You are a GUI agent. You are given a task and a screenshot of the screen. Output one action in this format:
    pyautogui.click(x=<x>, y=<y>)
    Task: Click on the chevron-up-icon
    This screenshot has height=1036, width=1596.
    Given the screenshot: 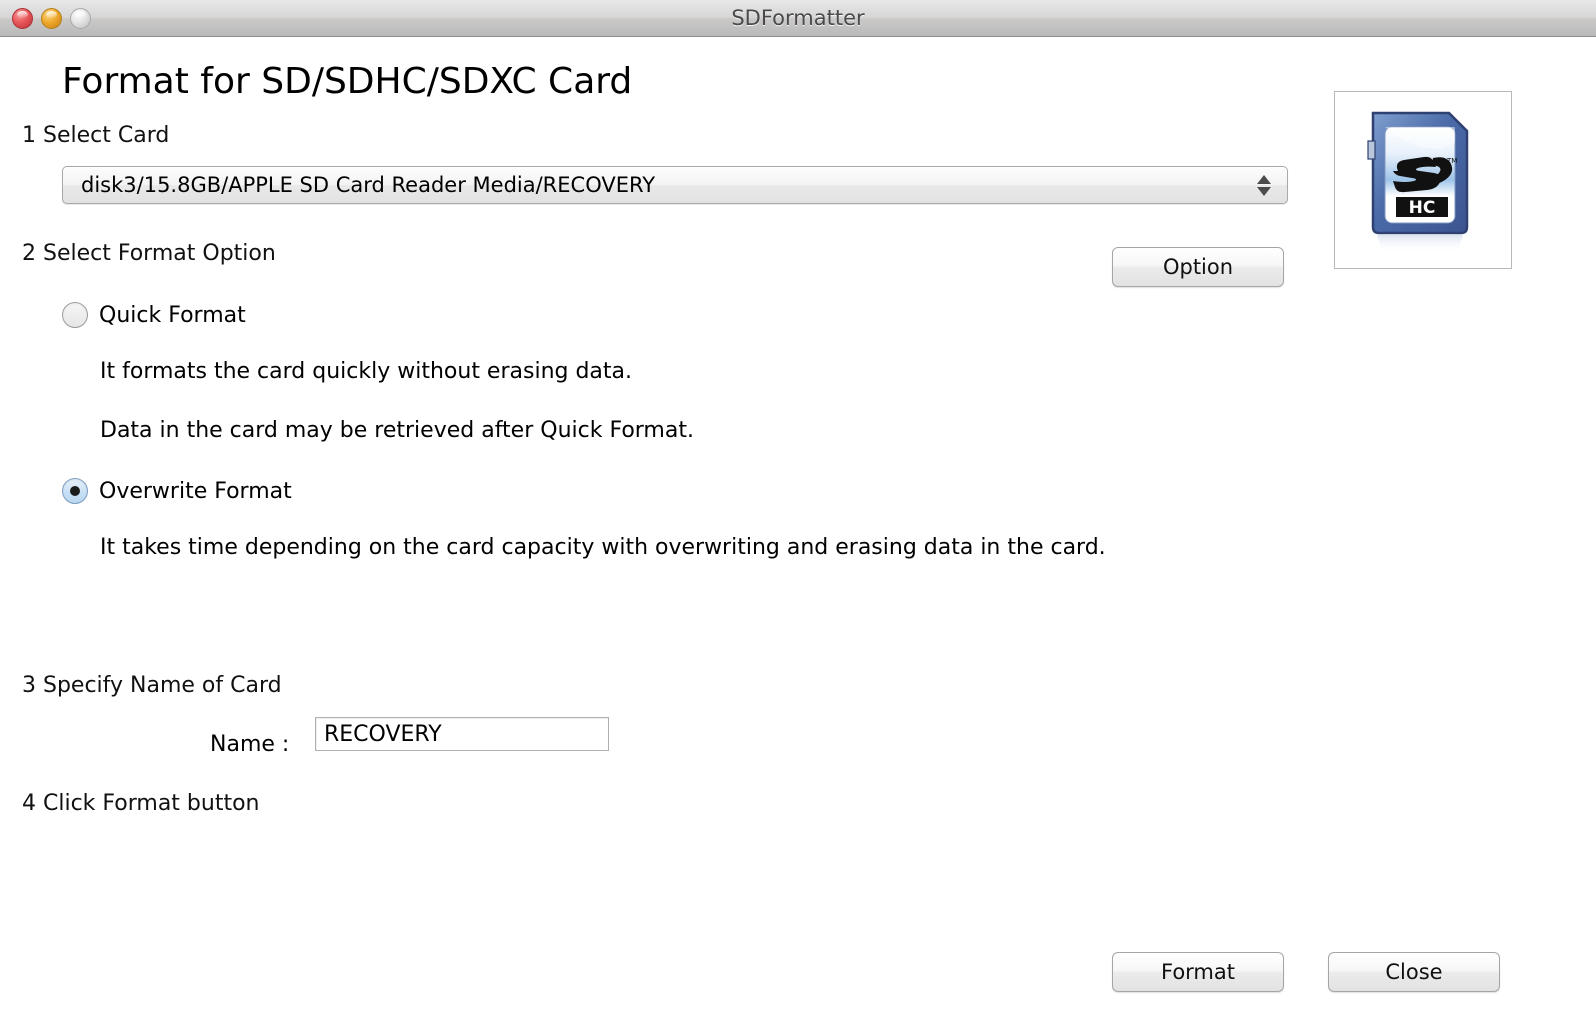 What is the action you would take?
    pyautogui.click(x=1264, y=179)
    